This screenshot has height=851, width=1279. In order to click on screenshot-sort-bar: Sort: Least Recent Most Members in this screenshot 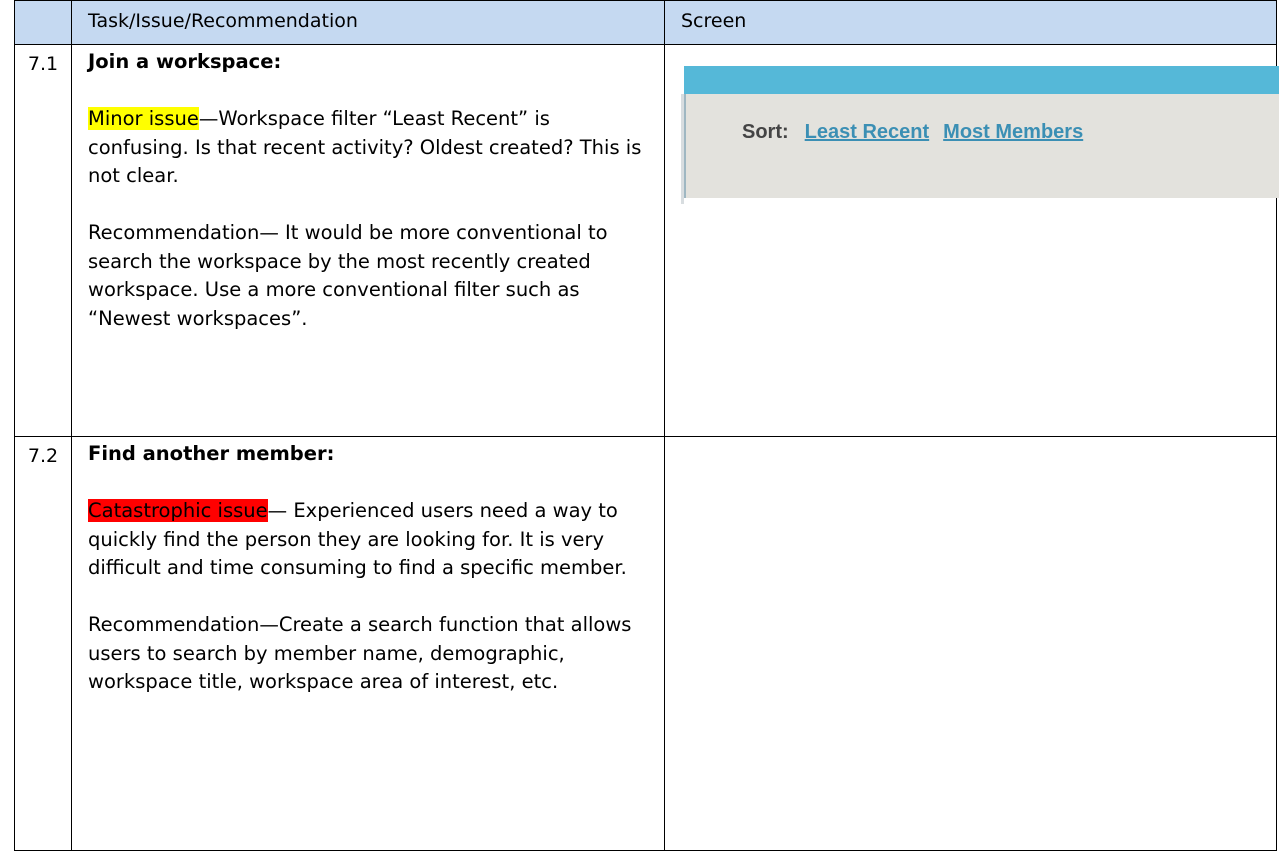, I will do `click(980, 135)`.